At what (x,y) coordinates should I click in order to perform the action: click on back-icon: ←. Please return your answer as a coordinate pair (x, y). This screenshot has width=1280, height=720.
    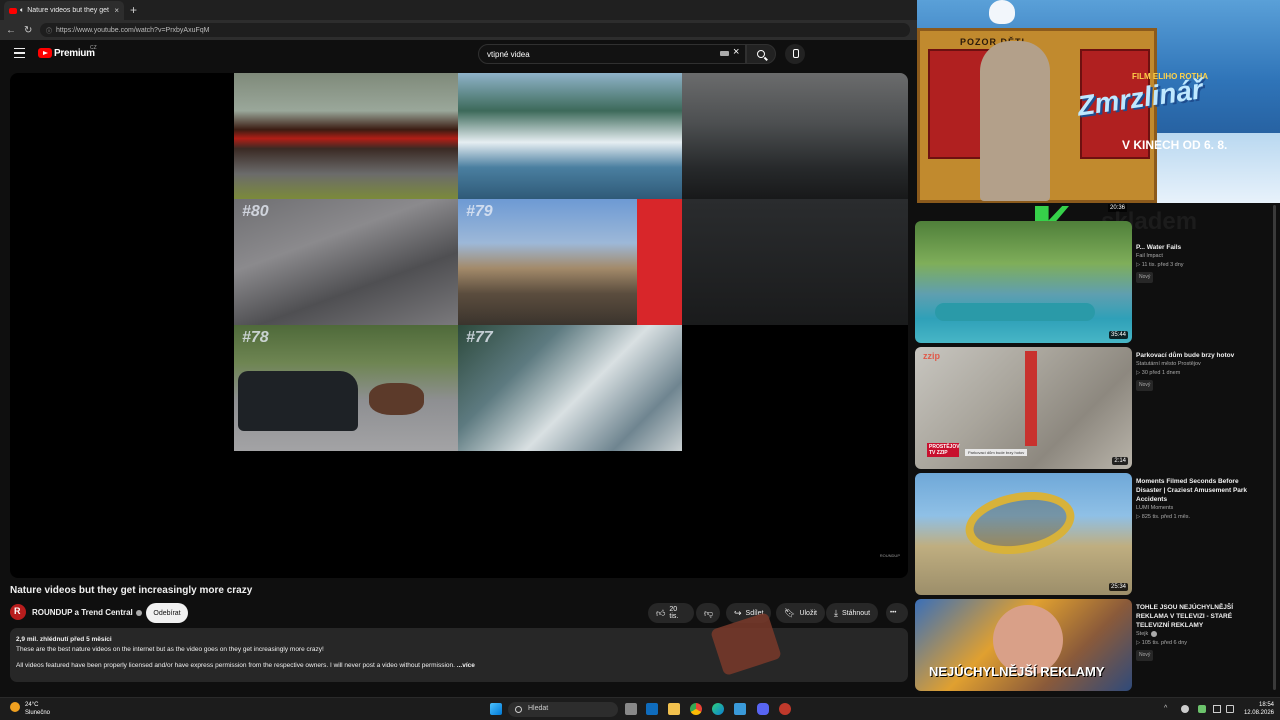
    Looking at the image, I should click on (11, 30).